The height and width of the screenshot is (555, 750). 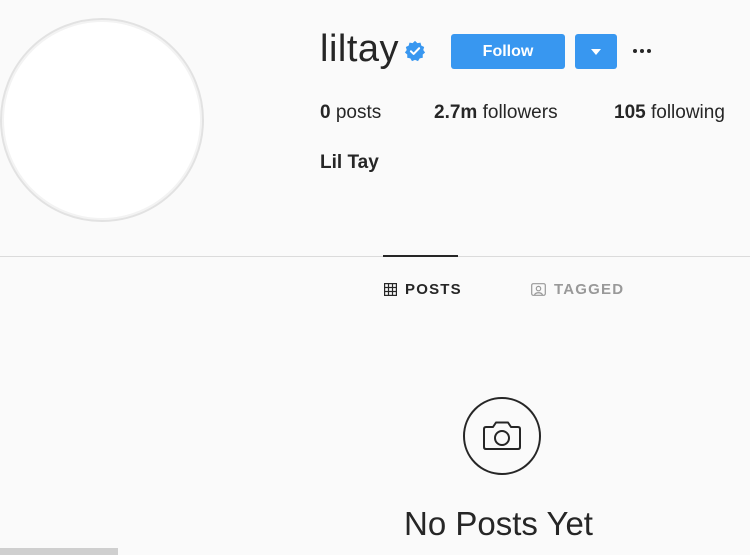 I want to click on chevron-down-icon, so click(x=596, y=51).